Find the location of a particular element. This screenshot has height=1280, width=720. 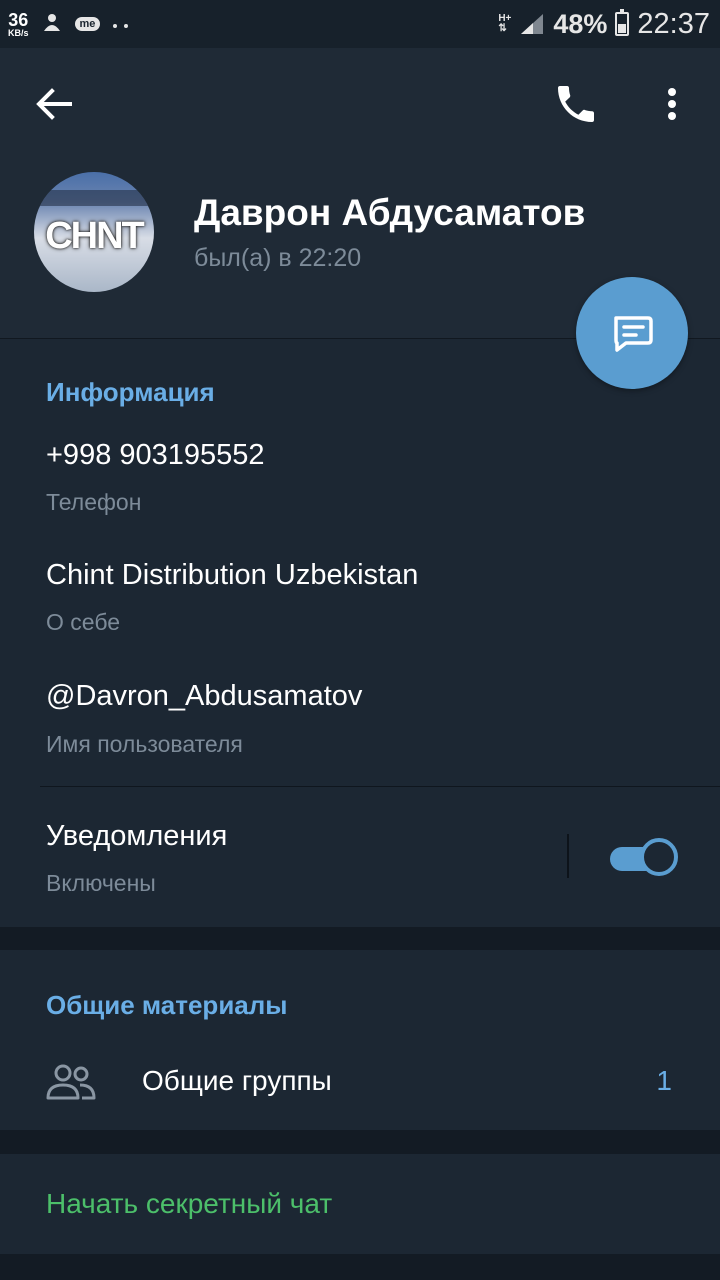

vertical-separator is located at coordinates (568, 856).